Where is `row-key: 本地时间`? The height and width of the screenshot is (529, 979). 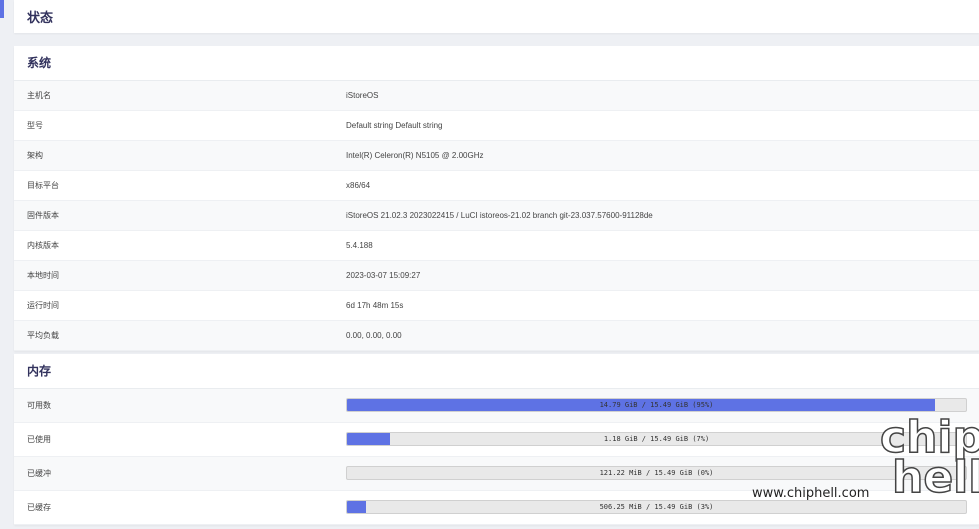 row-key: 本地时间 is located at coordinates (43, 275).